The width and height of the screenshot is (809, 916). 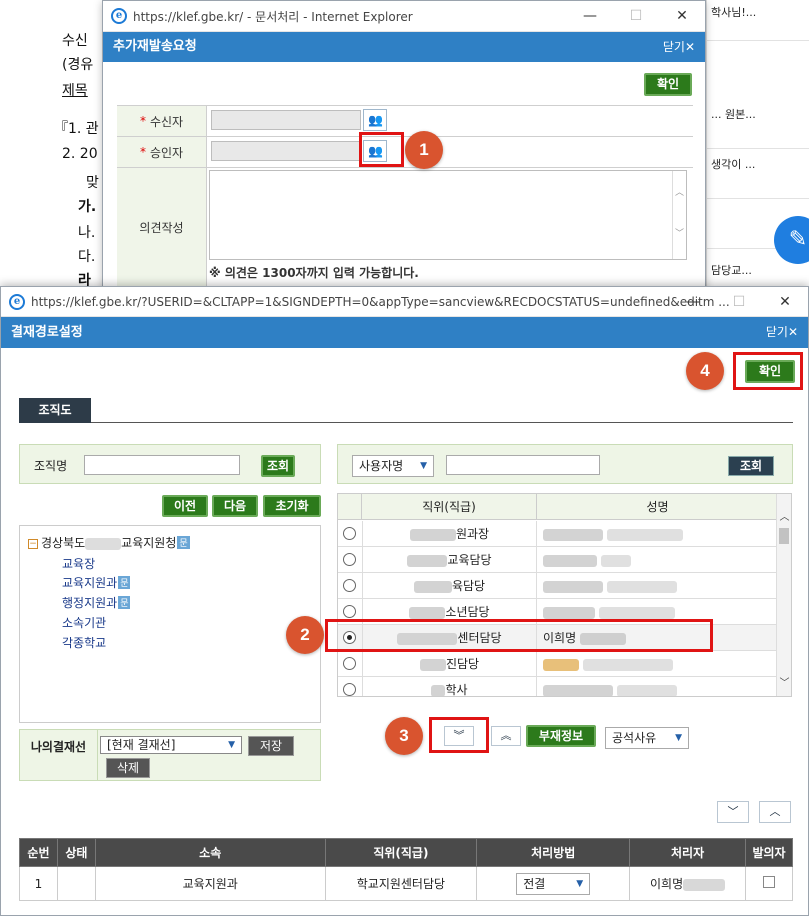 What do you see at coordinates (76, 883) in the screenshot?
I see `cell-status` at bounding box center [76, 883].